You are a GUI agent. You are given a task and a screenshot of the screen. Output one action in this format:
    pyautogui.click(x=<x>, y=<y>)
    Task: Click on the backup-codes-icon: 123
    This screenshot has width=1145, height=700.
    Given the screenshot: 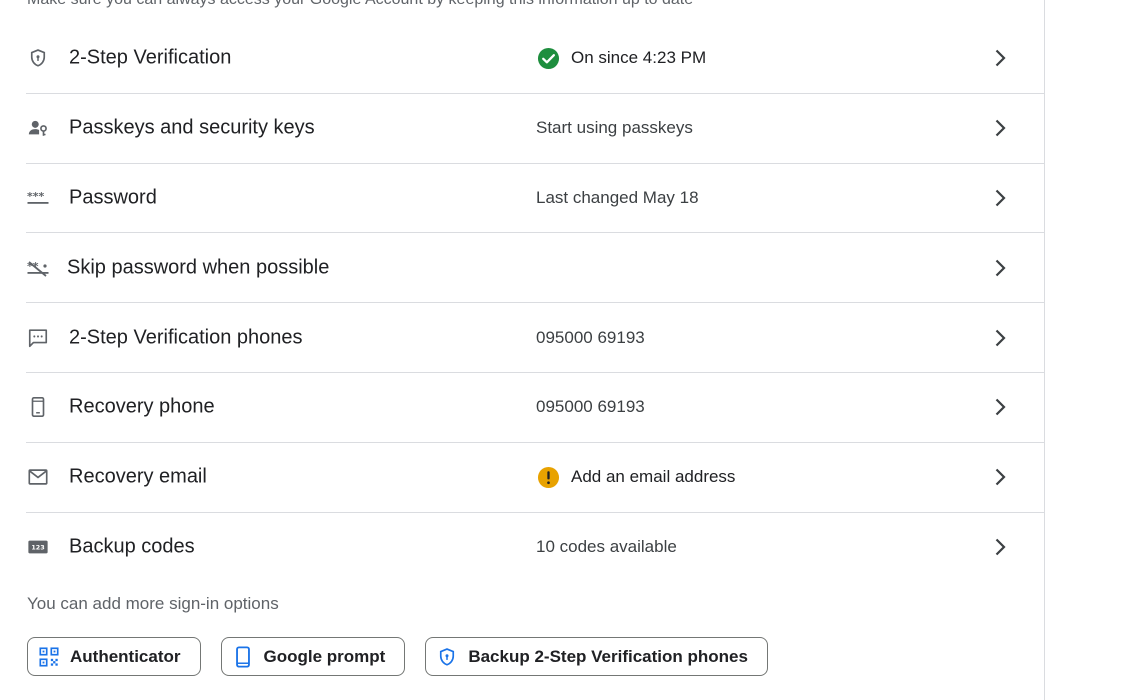 What is the action you would take?
    pyautogui.click(x=38, y=547)
    